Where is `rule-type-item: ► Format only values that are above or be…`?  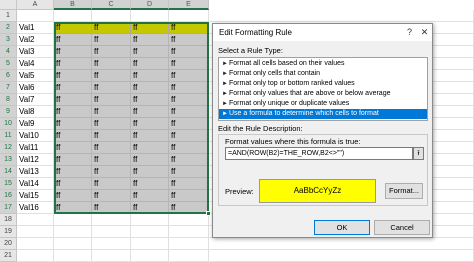
rule-type-item: ► Format only values that are above or be… is located at coordinates (323, 94).